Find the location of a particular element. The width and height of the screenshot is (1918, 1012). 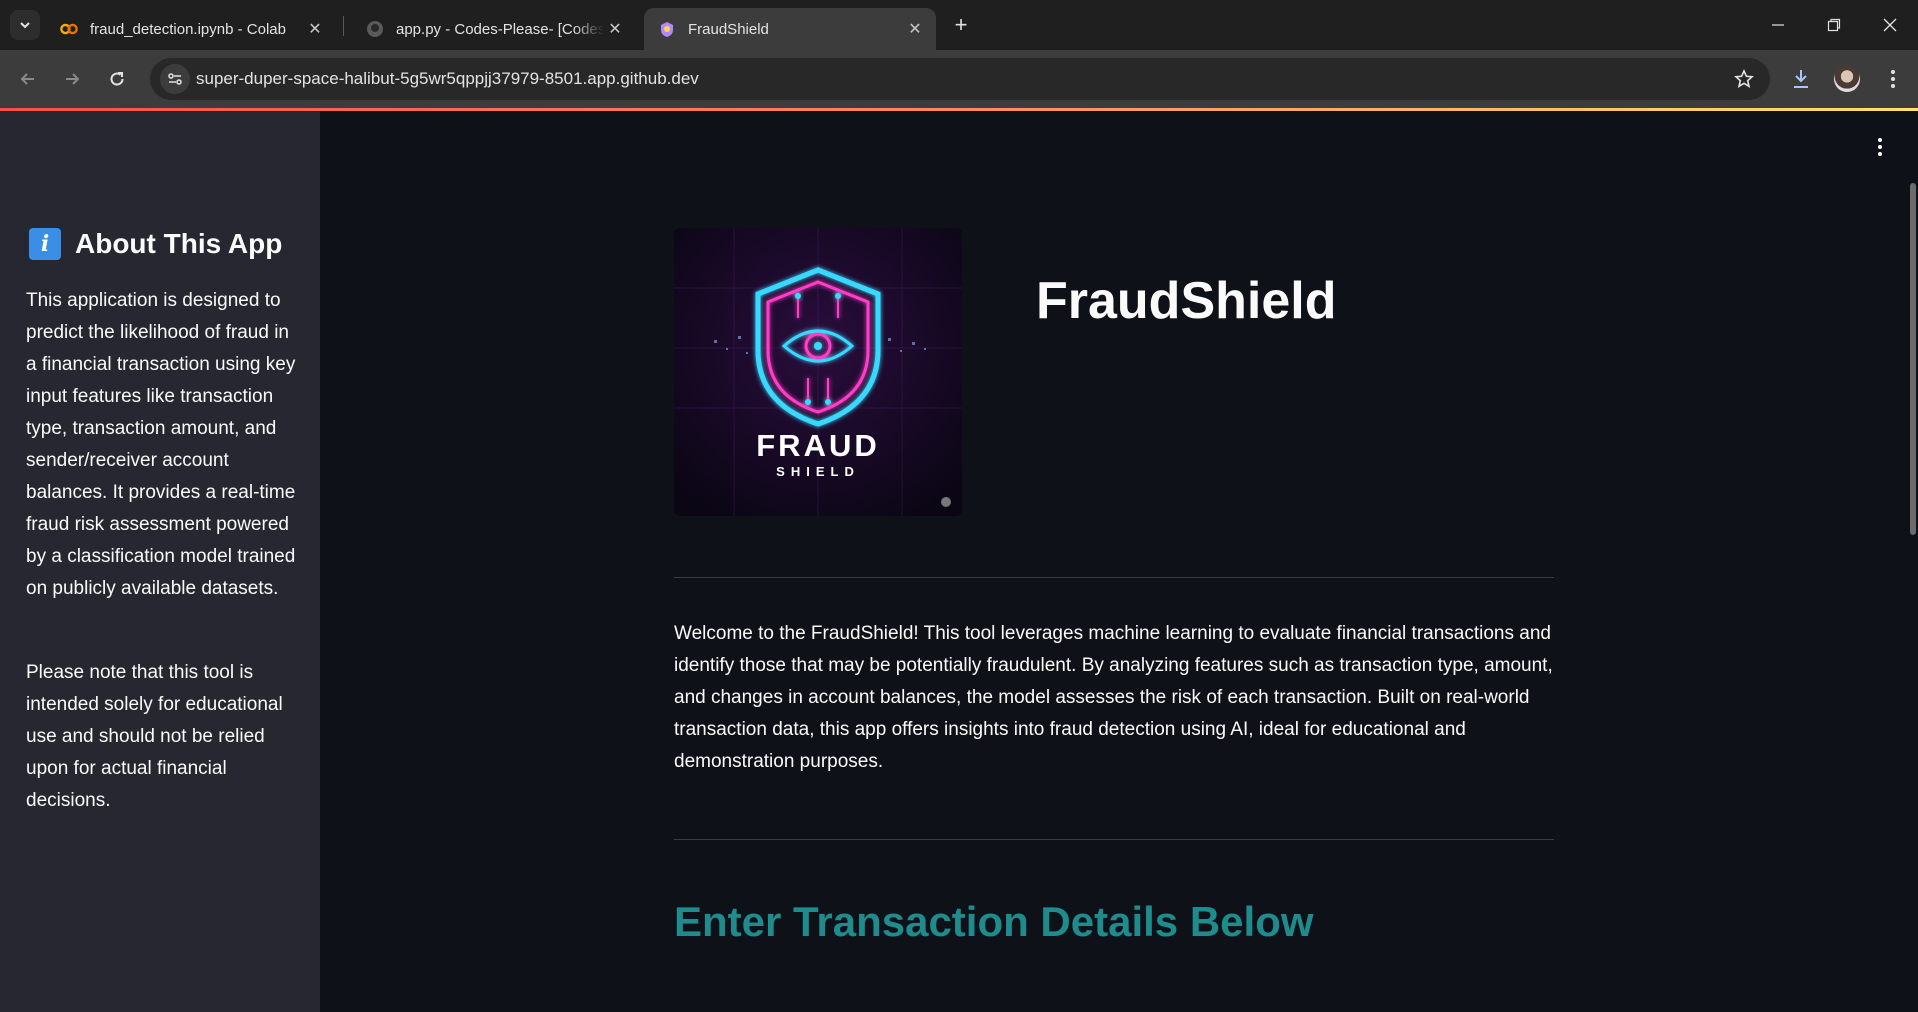

chevron-down-icon is located at coordinates (25, 25).